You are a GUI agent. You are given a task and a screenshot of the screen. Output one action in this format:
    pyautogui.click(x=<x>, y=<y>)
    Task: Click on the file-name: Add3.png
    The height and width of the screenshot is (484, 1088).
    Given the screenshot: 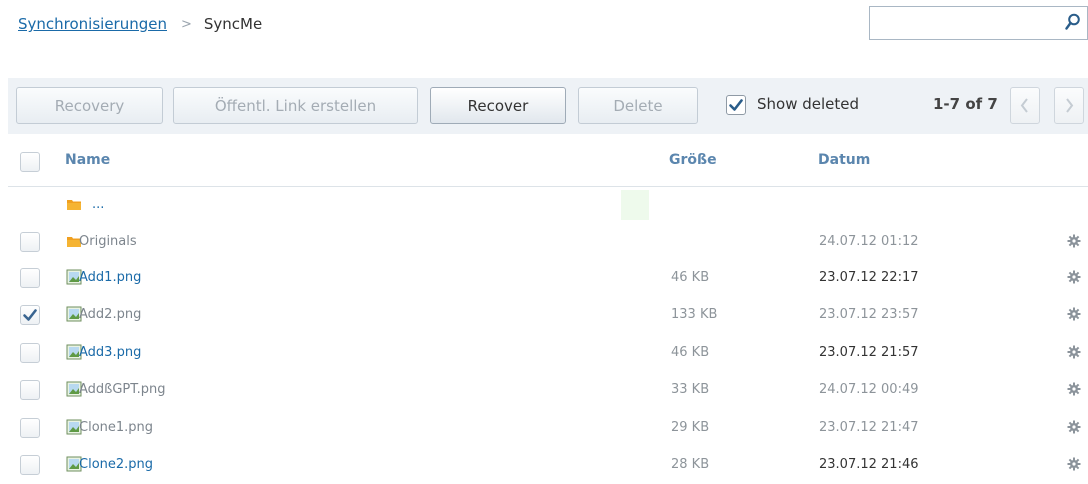 What is the action you would take?
    pyautogui.click(x=110, y=352)
    